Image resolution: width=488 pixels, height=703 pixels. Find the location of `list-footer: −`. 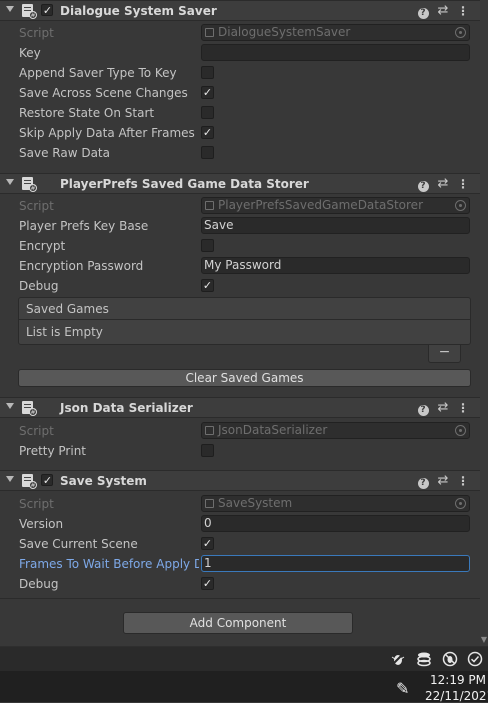

list-footer: − is located at coordinates (444, 354).